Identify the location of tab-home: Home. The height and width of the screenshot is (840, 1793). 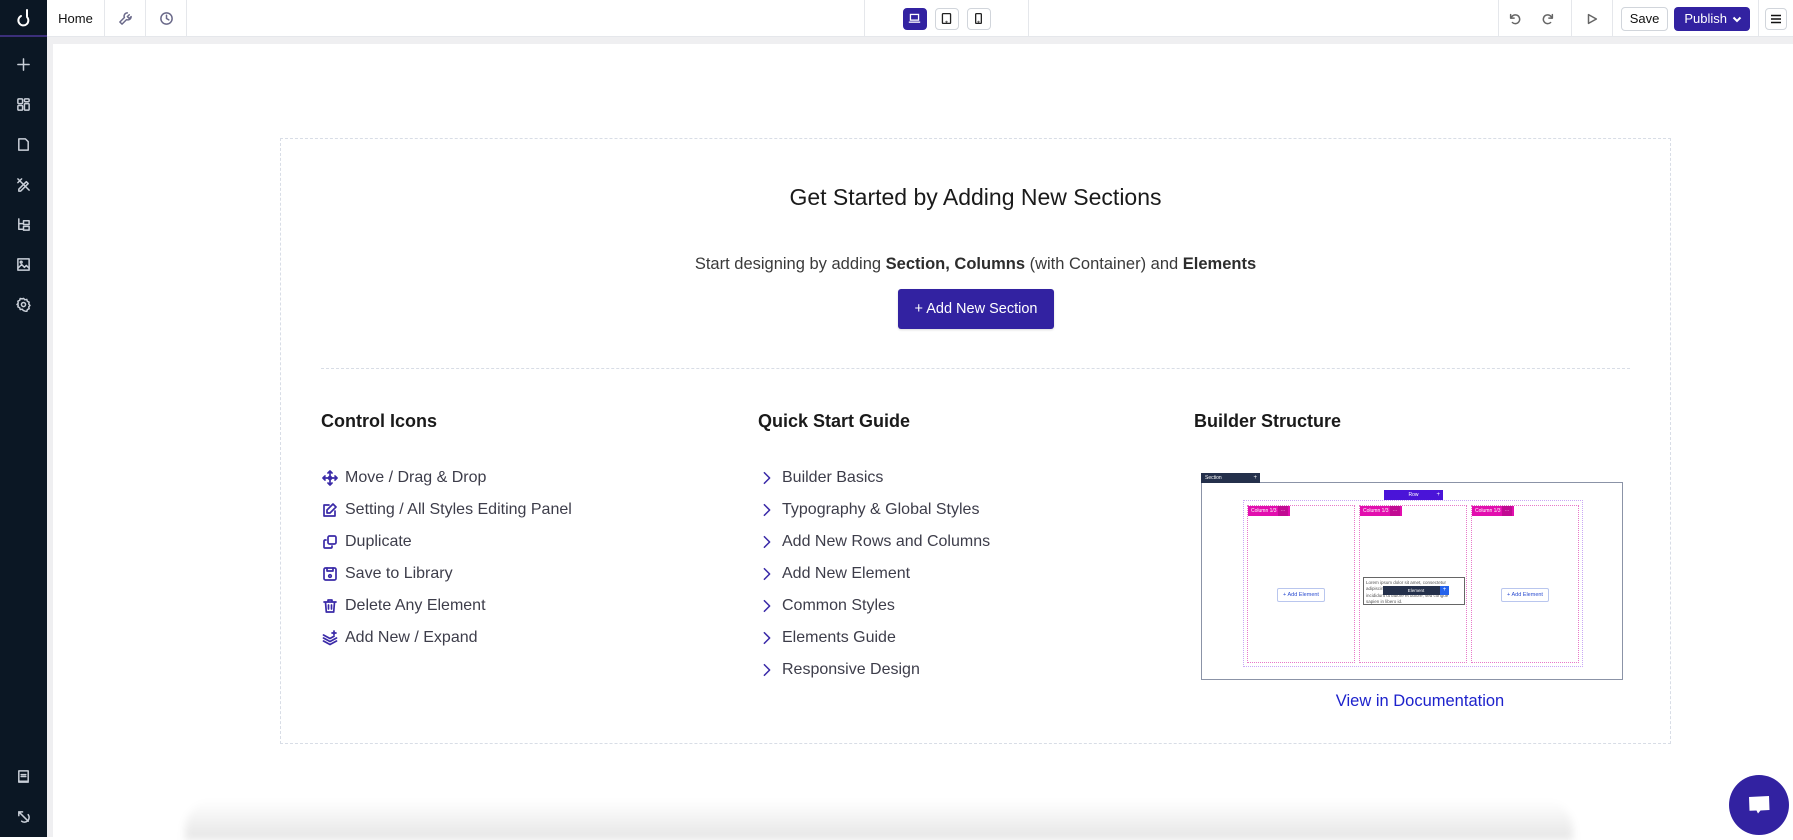
(76, 18).